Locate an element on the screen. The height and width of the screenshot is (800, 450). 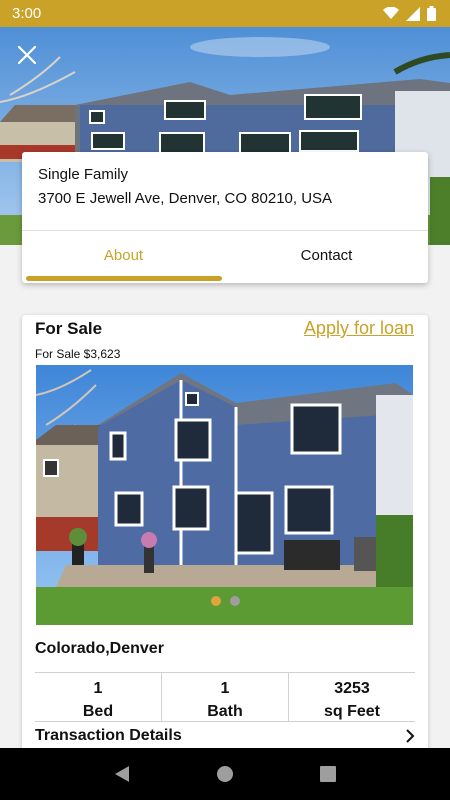
back-icon is located at coordinates (121, 774).